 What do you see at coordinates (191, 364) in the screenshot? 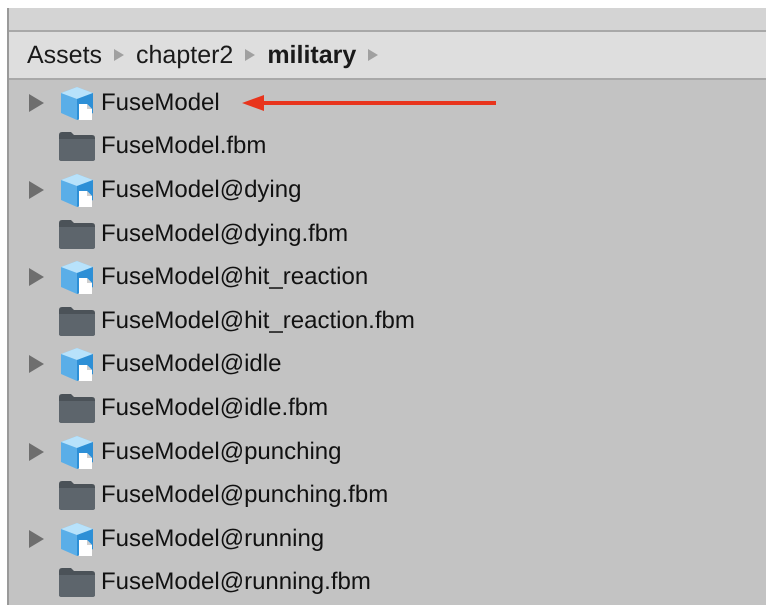
I see `asset-name: FuseModel@idle` at bounding box center [191, 364].